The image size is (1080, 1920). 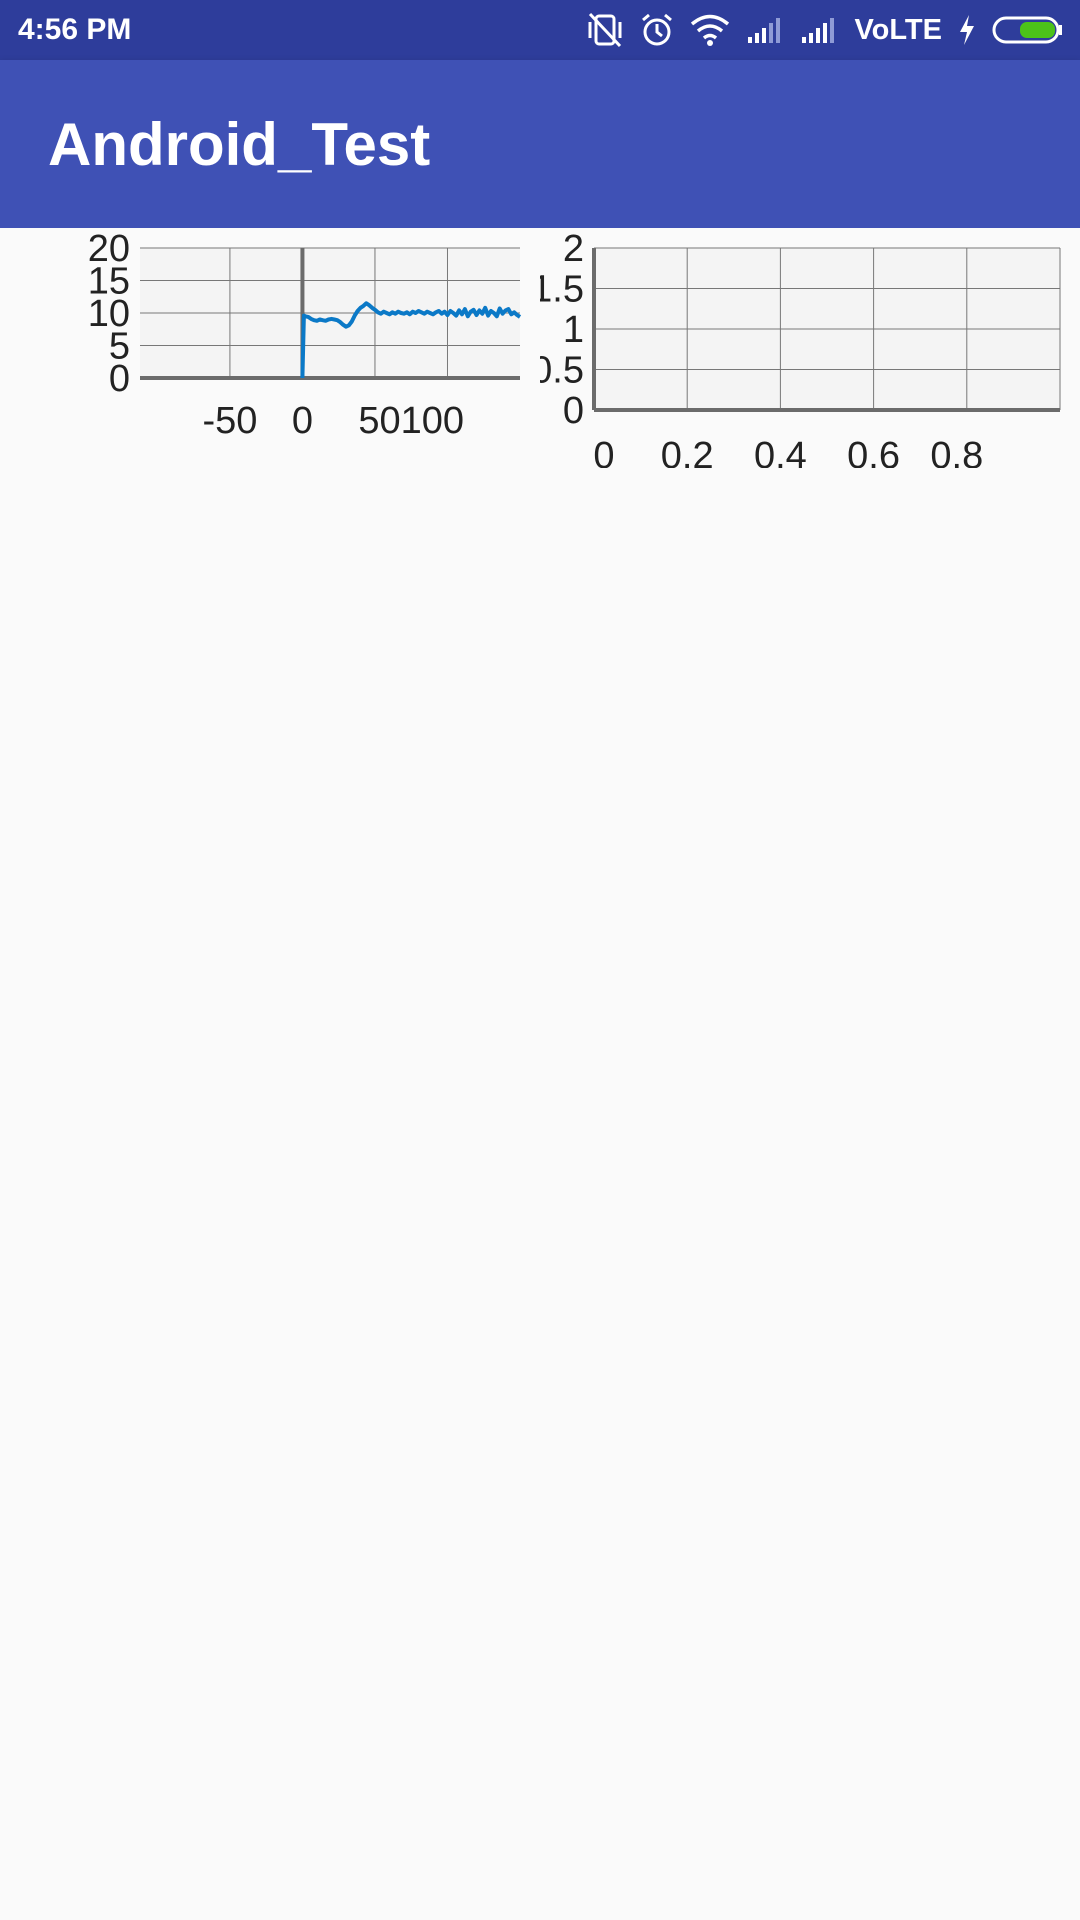 I want to click on x-tick-label: 0.6, so click(x=873, y=456).